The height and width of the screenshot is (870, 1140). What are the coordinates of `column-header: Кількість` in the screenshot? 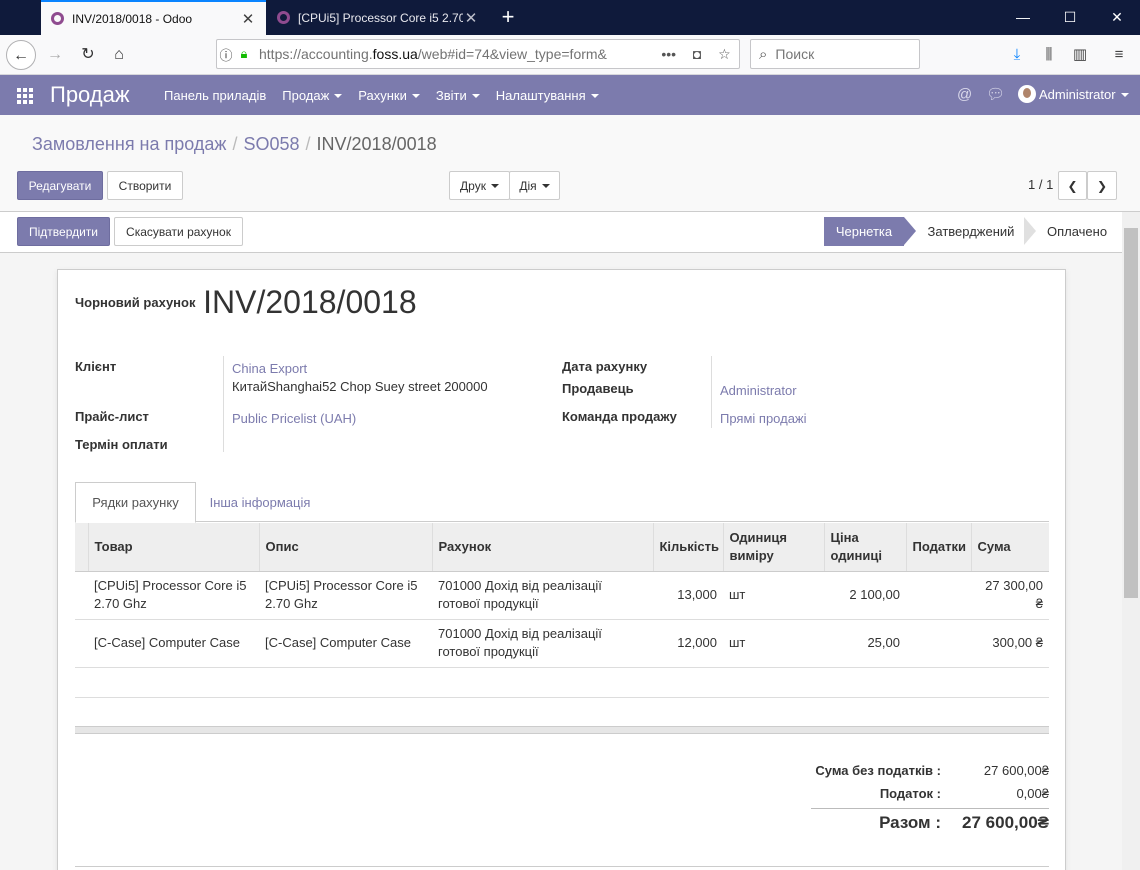 It's located at (687, 547).